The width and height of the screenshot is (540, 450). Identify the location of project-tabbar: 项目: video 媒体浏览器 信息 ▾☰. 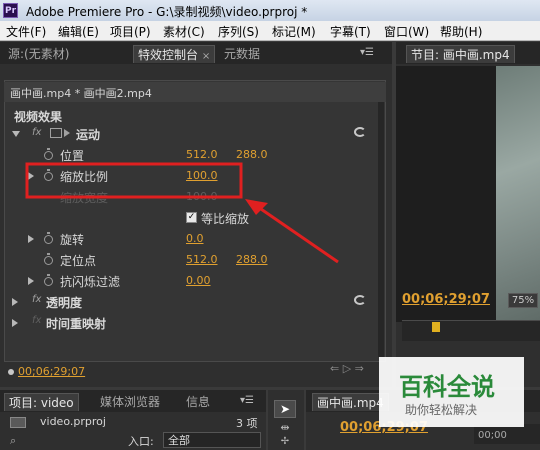
(133, 401).